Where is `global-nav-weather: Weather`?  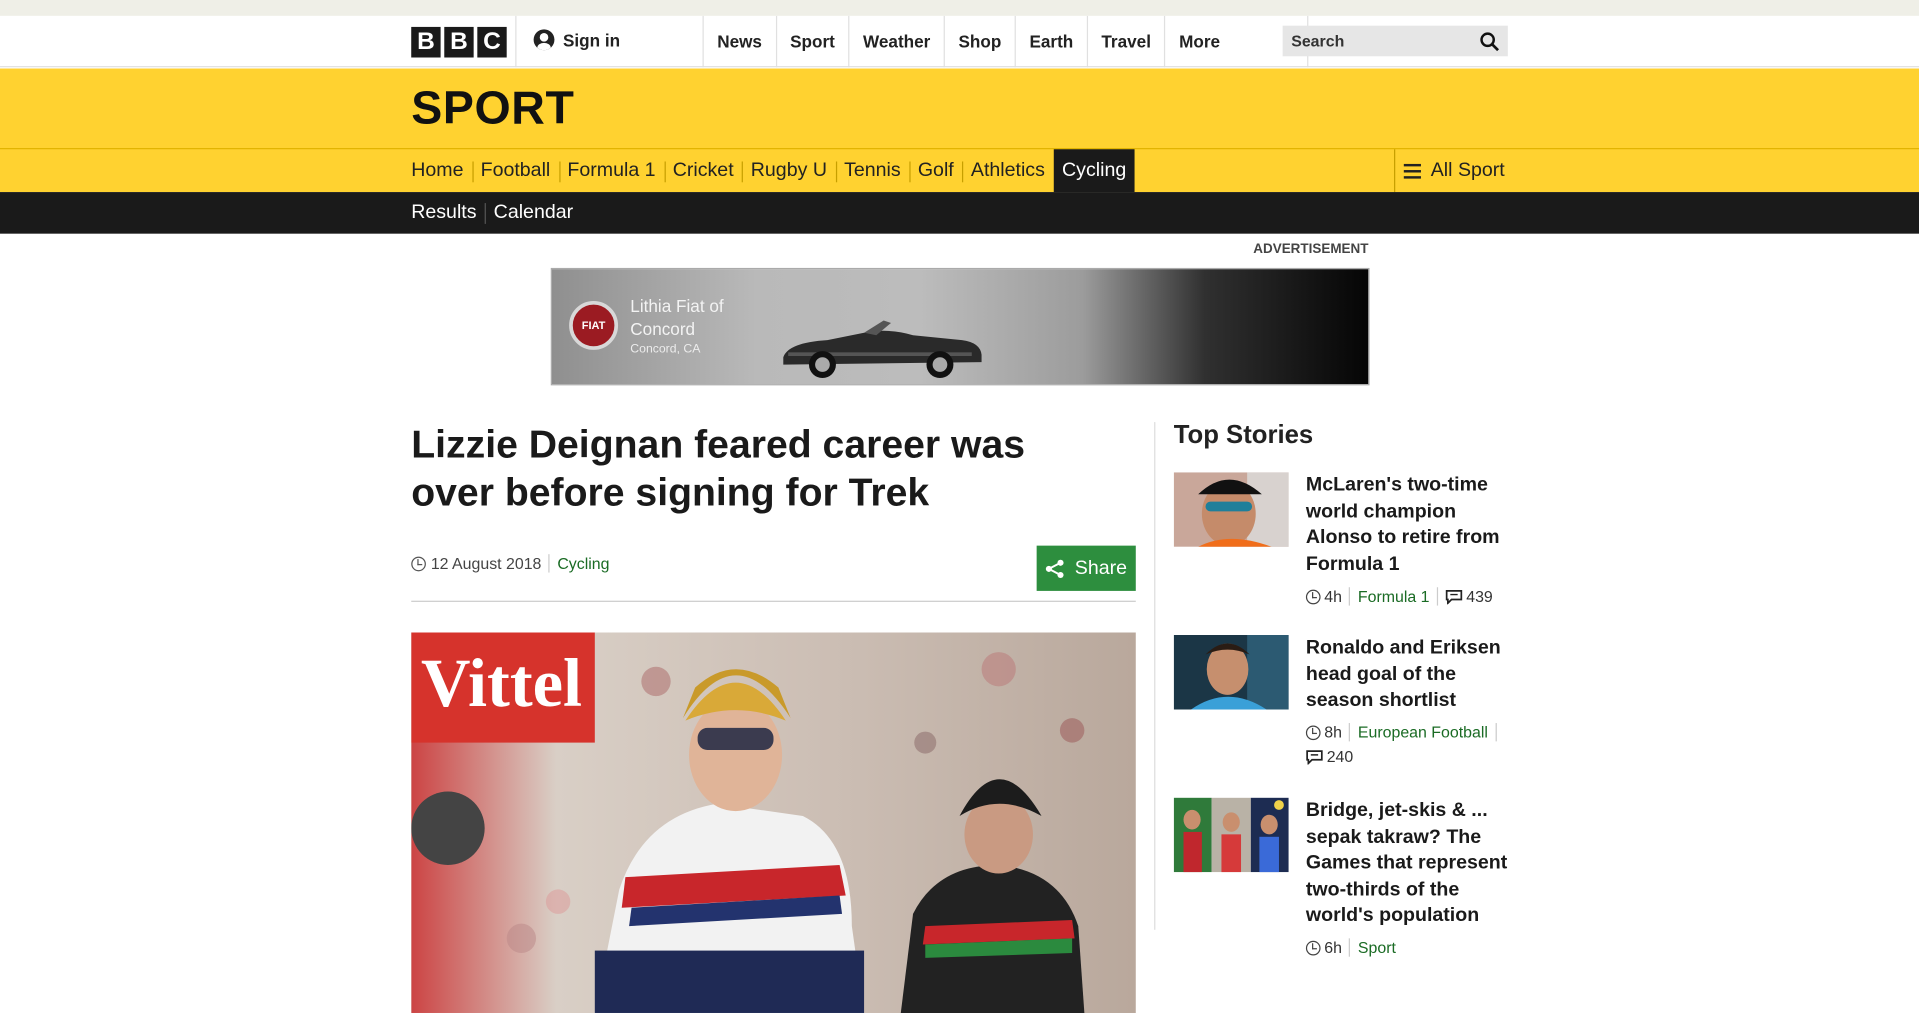
global-nav-weather: Weather is located at coordinates (895, 41).